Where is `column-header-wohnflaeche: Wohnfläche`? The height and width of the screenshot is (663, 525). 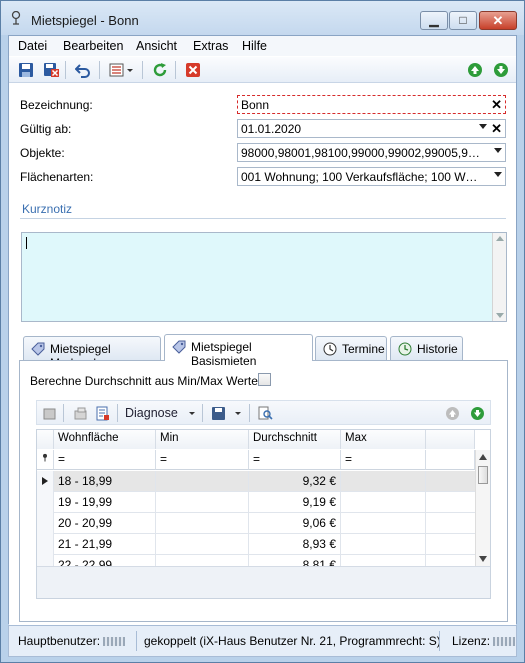
column-header-wohnflaeche: Wohnfläche is located at coordinates (105, 439).